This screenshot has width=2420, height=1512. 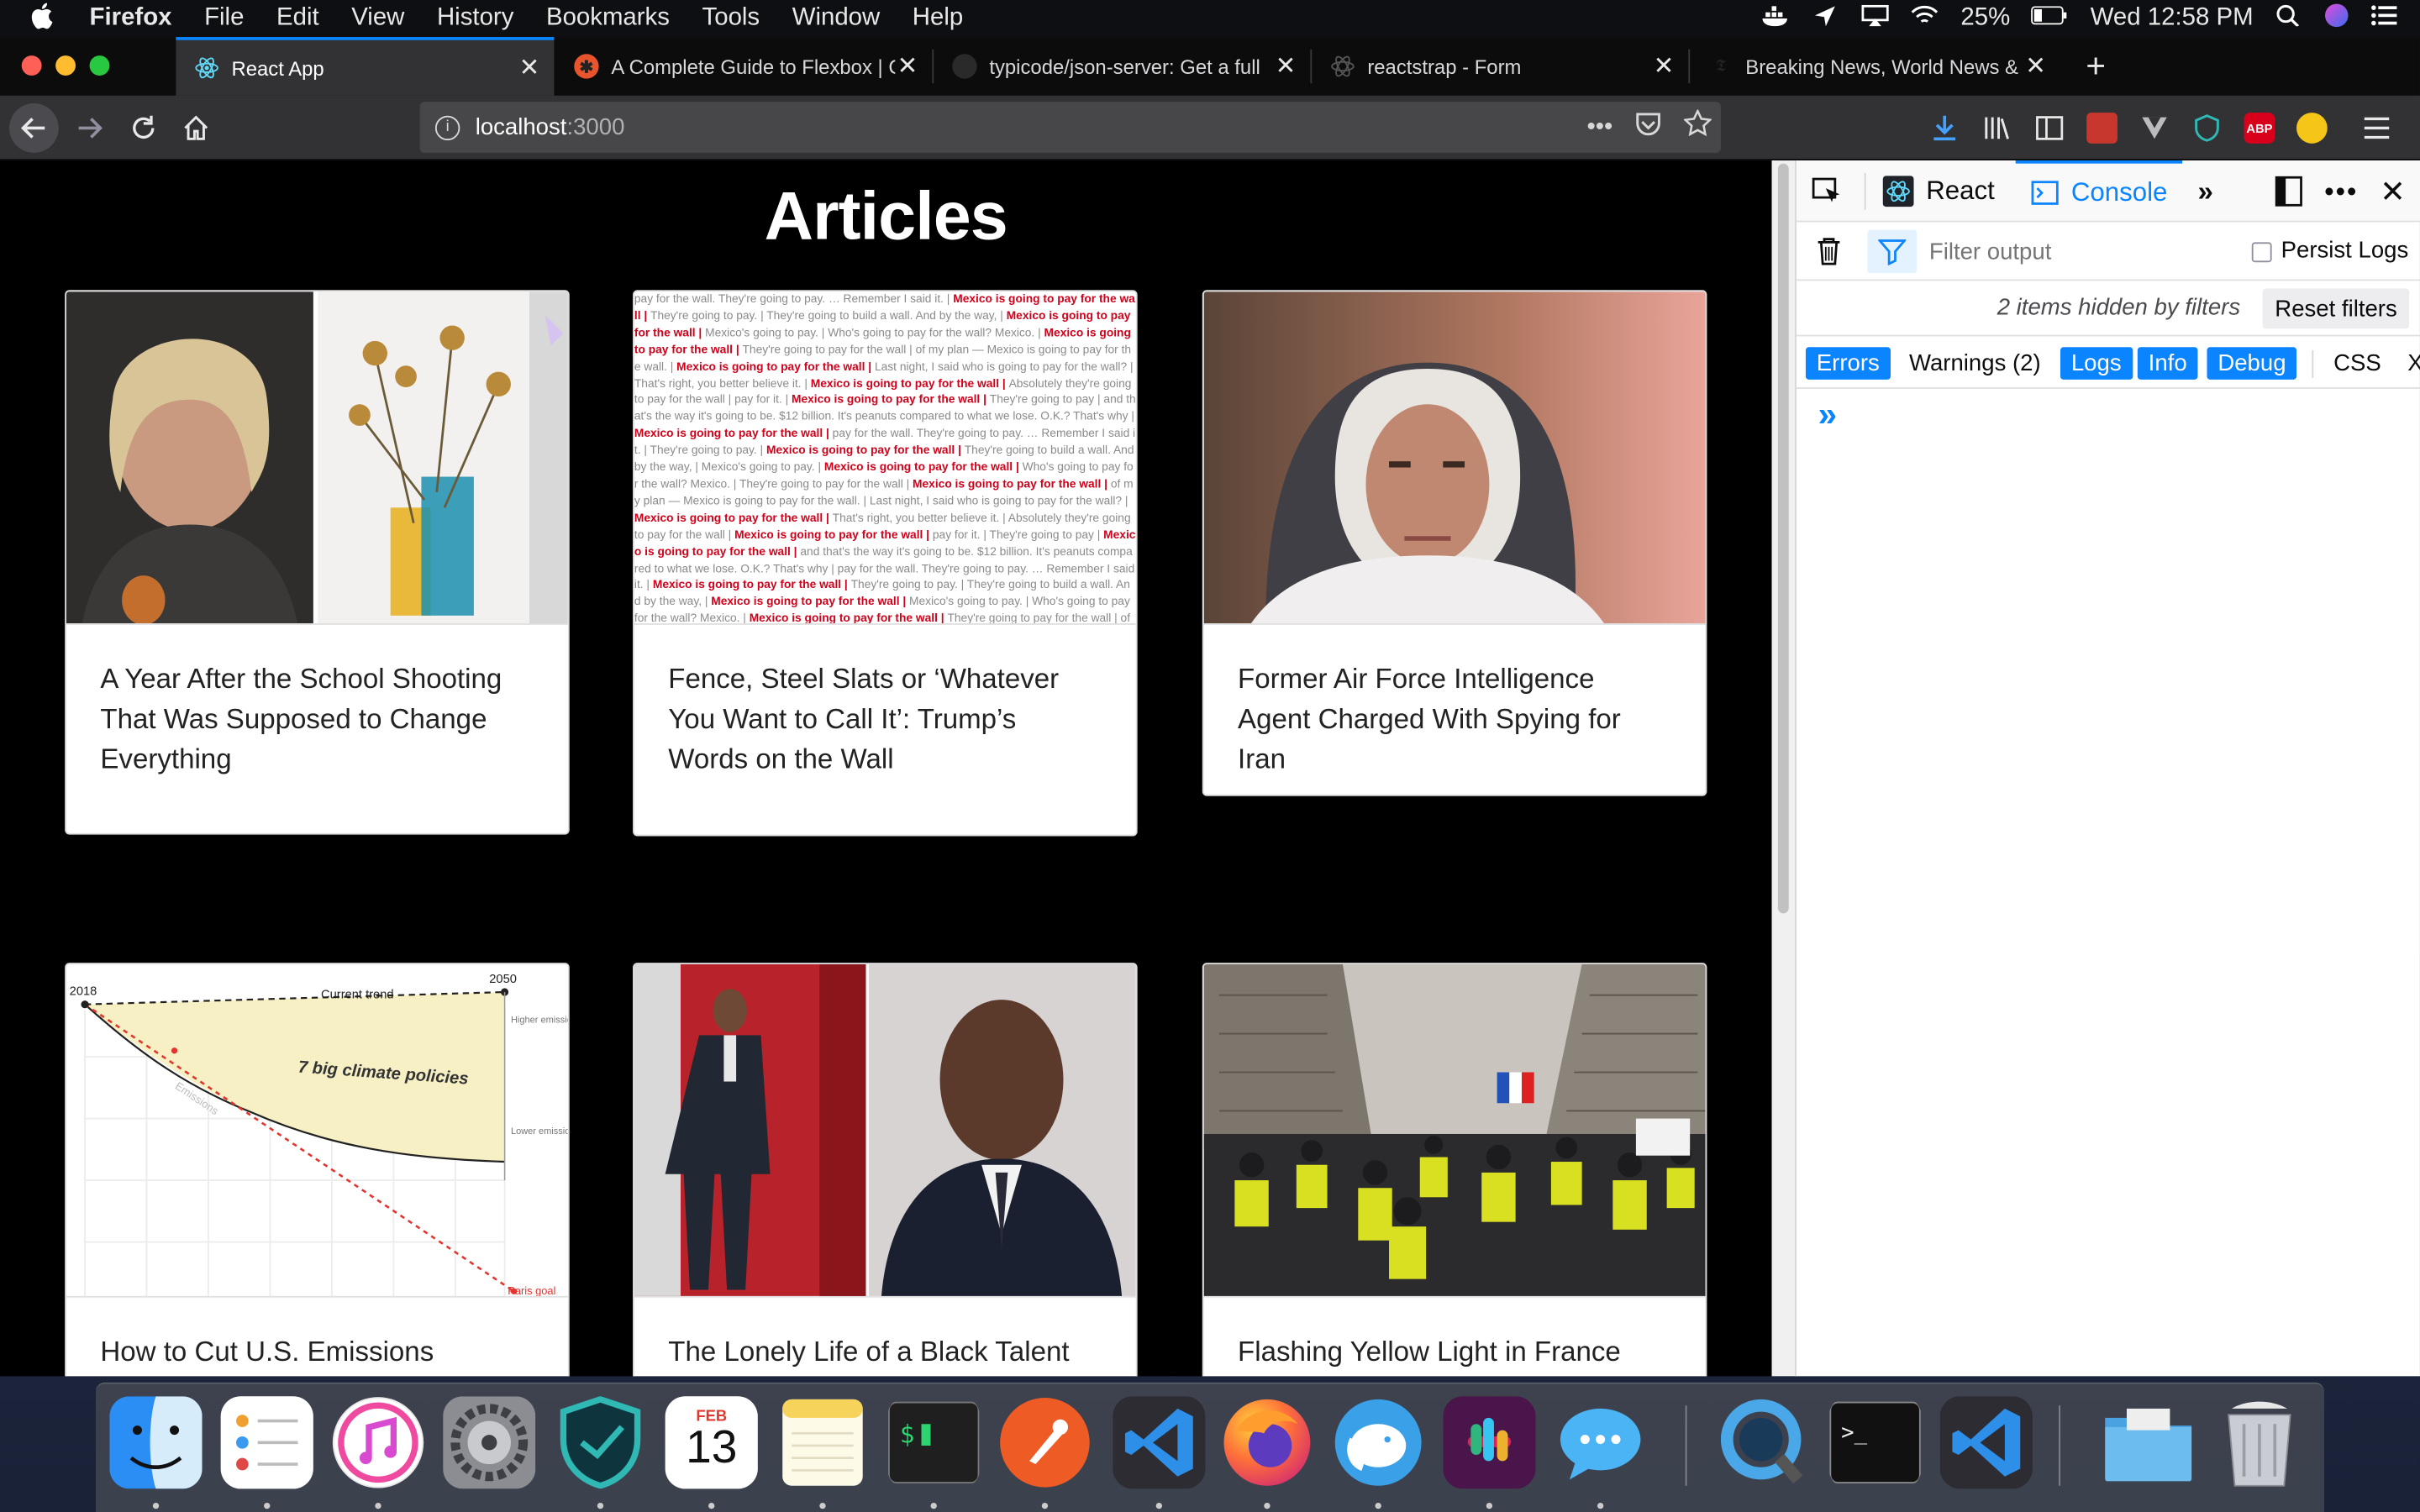 I want to click on dock-side-icon, so click(x=2288, y=191).